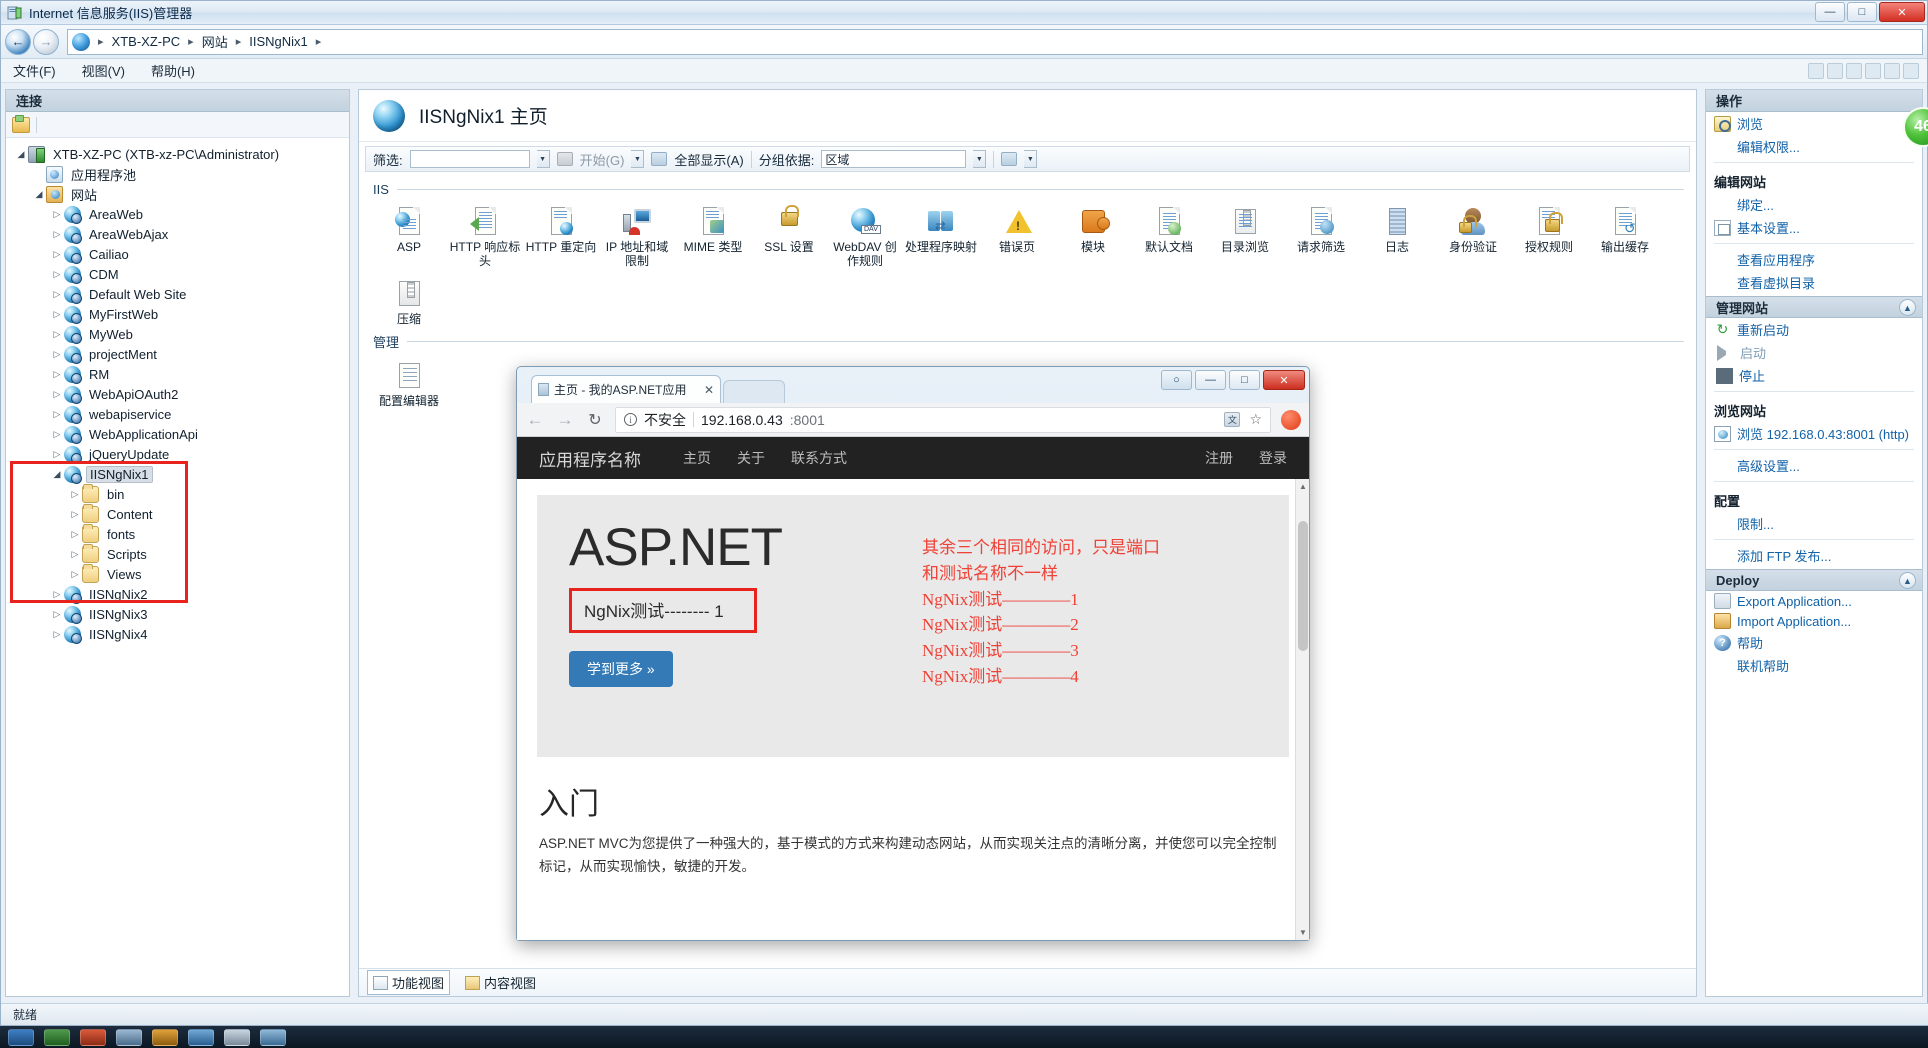 The width and height of the screenshot is (1928, 1048). What do you see at coordinates (179, 174) in the screenshot?
I see `tree-item--: 应用程序池` at bounding box center [179, 174].